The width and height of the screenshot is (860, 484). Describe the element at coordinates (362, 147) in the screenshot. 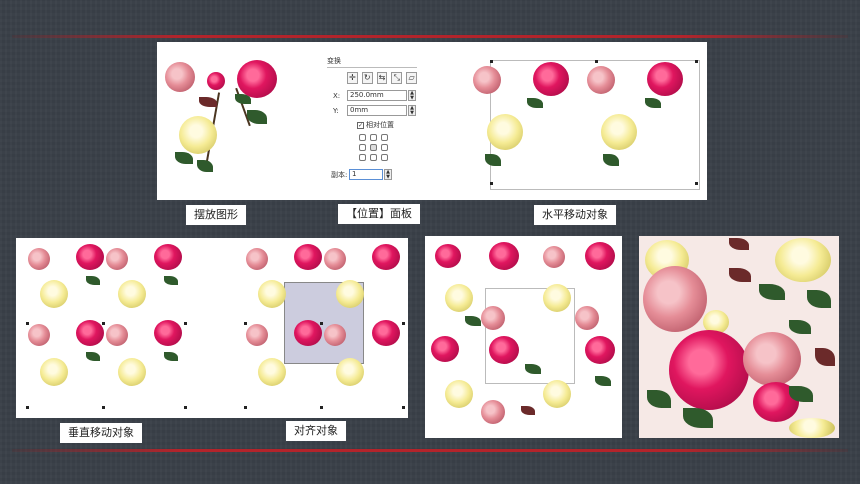

I see `anchor-middle-left` at that location.